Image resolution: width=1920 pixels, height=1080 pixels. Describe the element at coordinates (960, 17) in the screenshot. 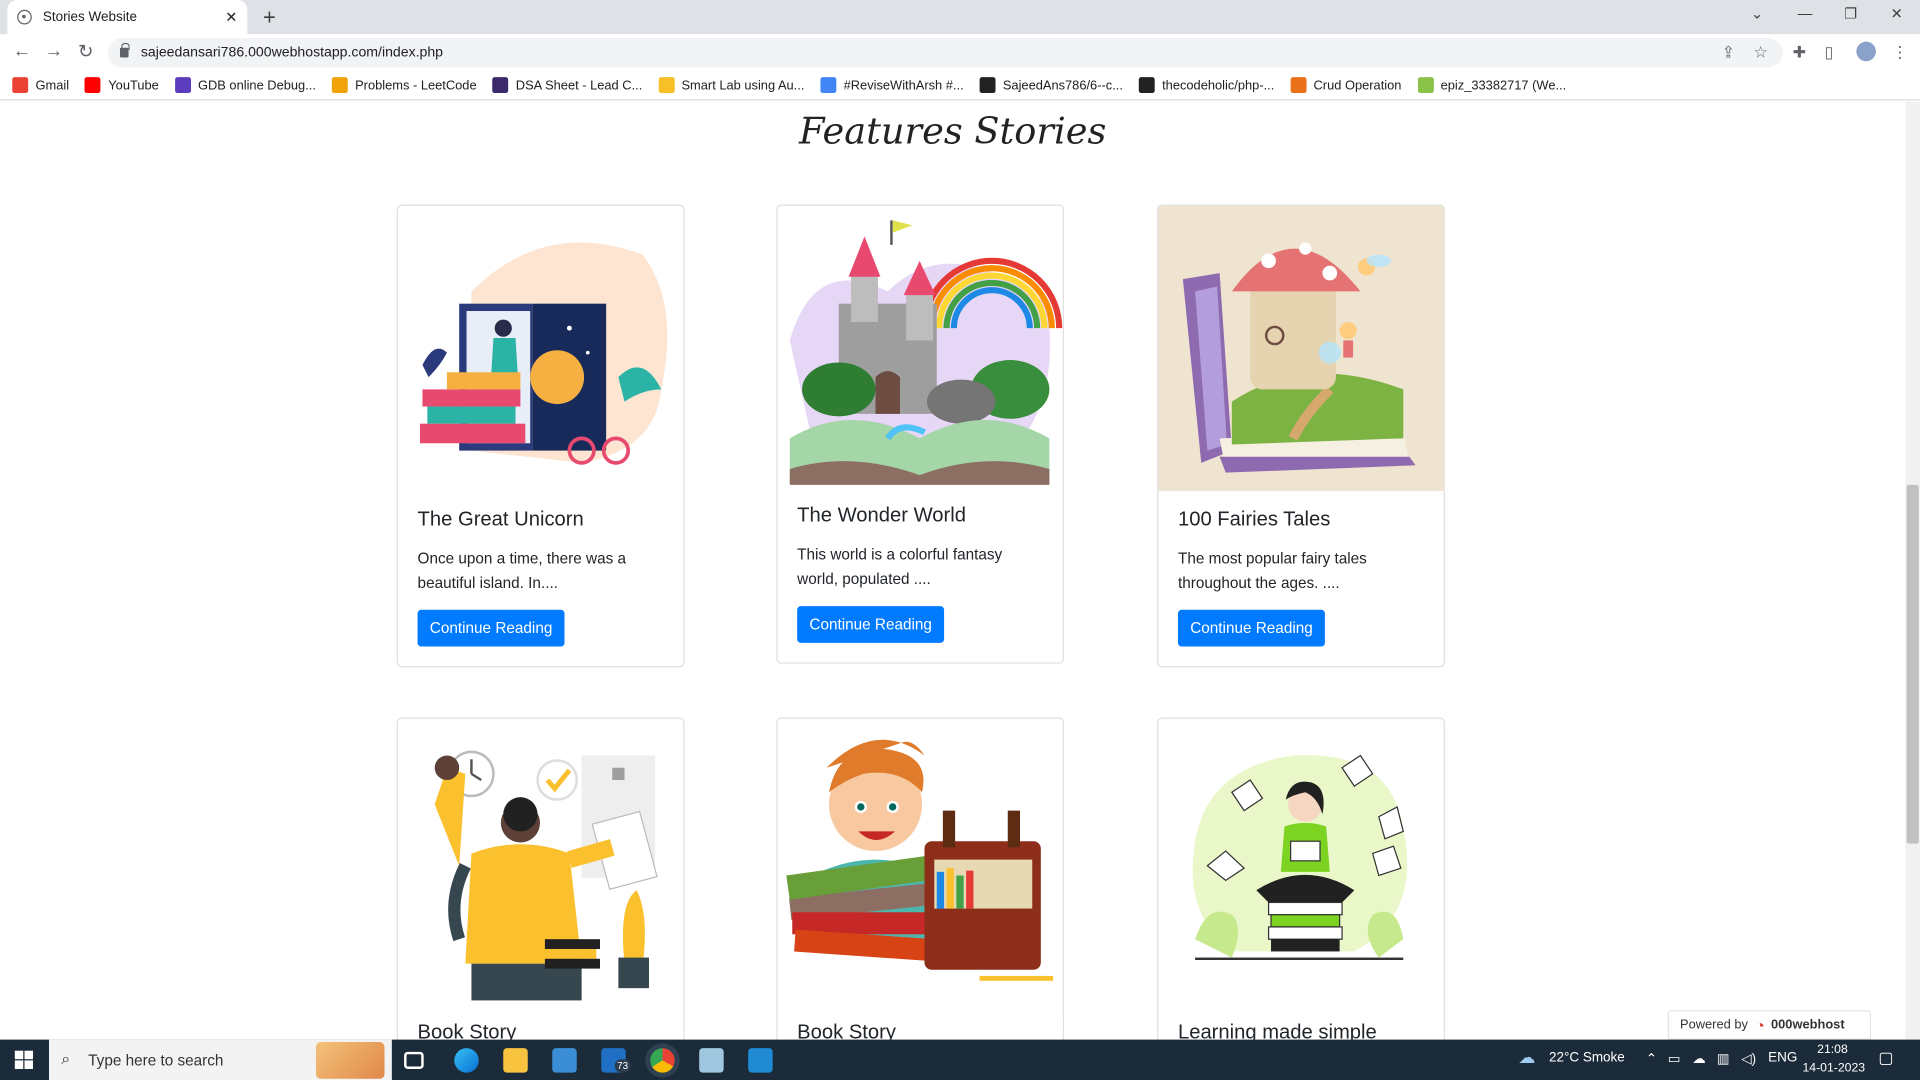

I see `tab-strip: Stories Website ✕ + ⌄ — ❐ ✕` at that location.